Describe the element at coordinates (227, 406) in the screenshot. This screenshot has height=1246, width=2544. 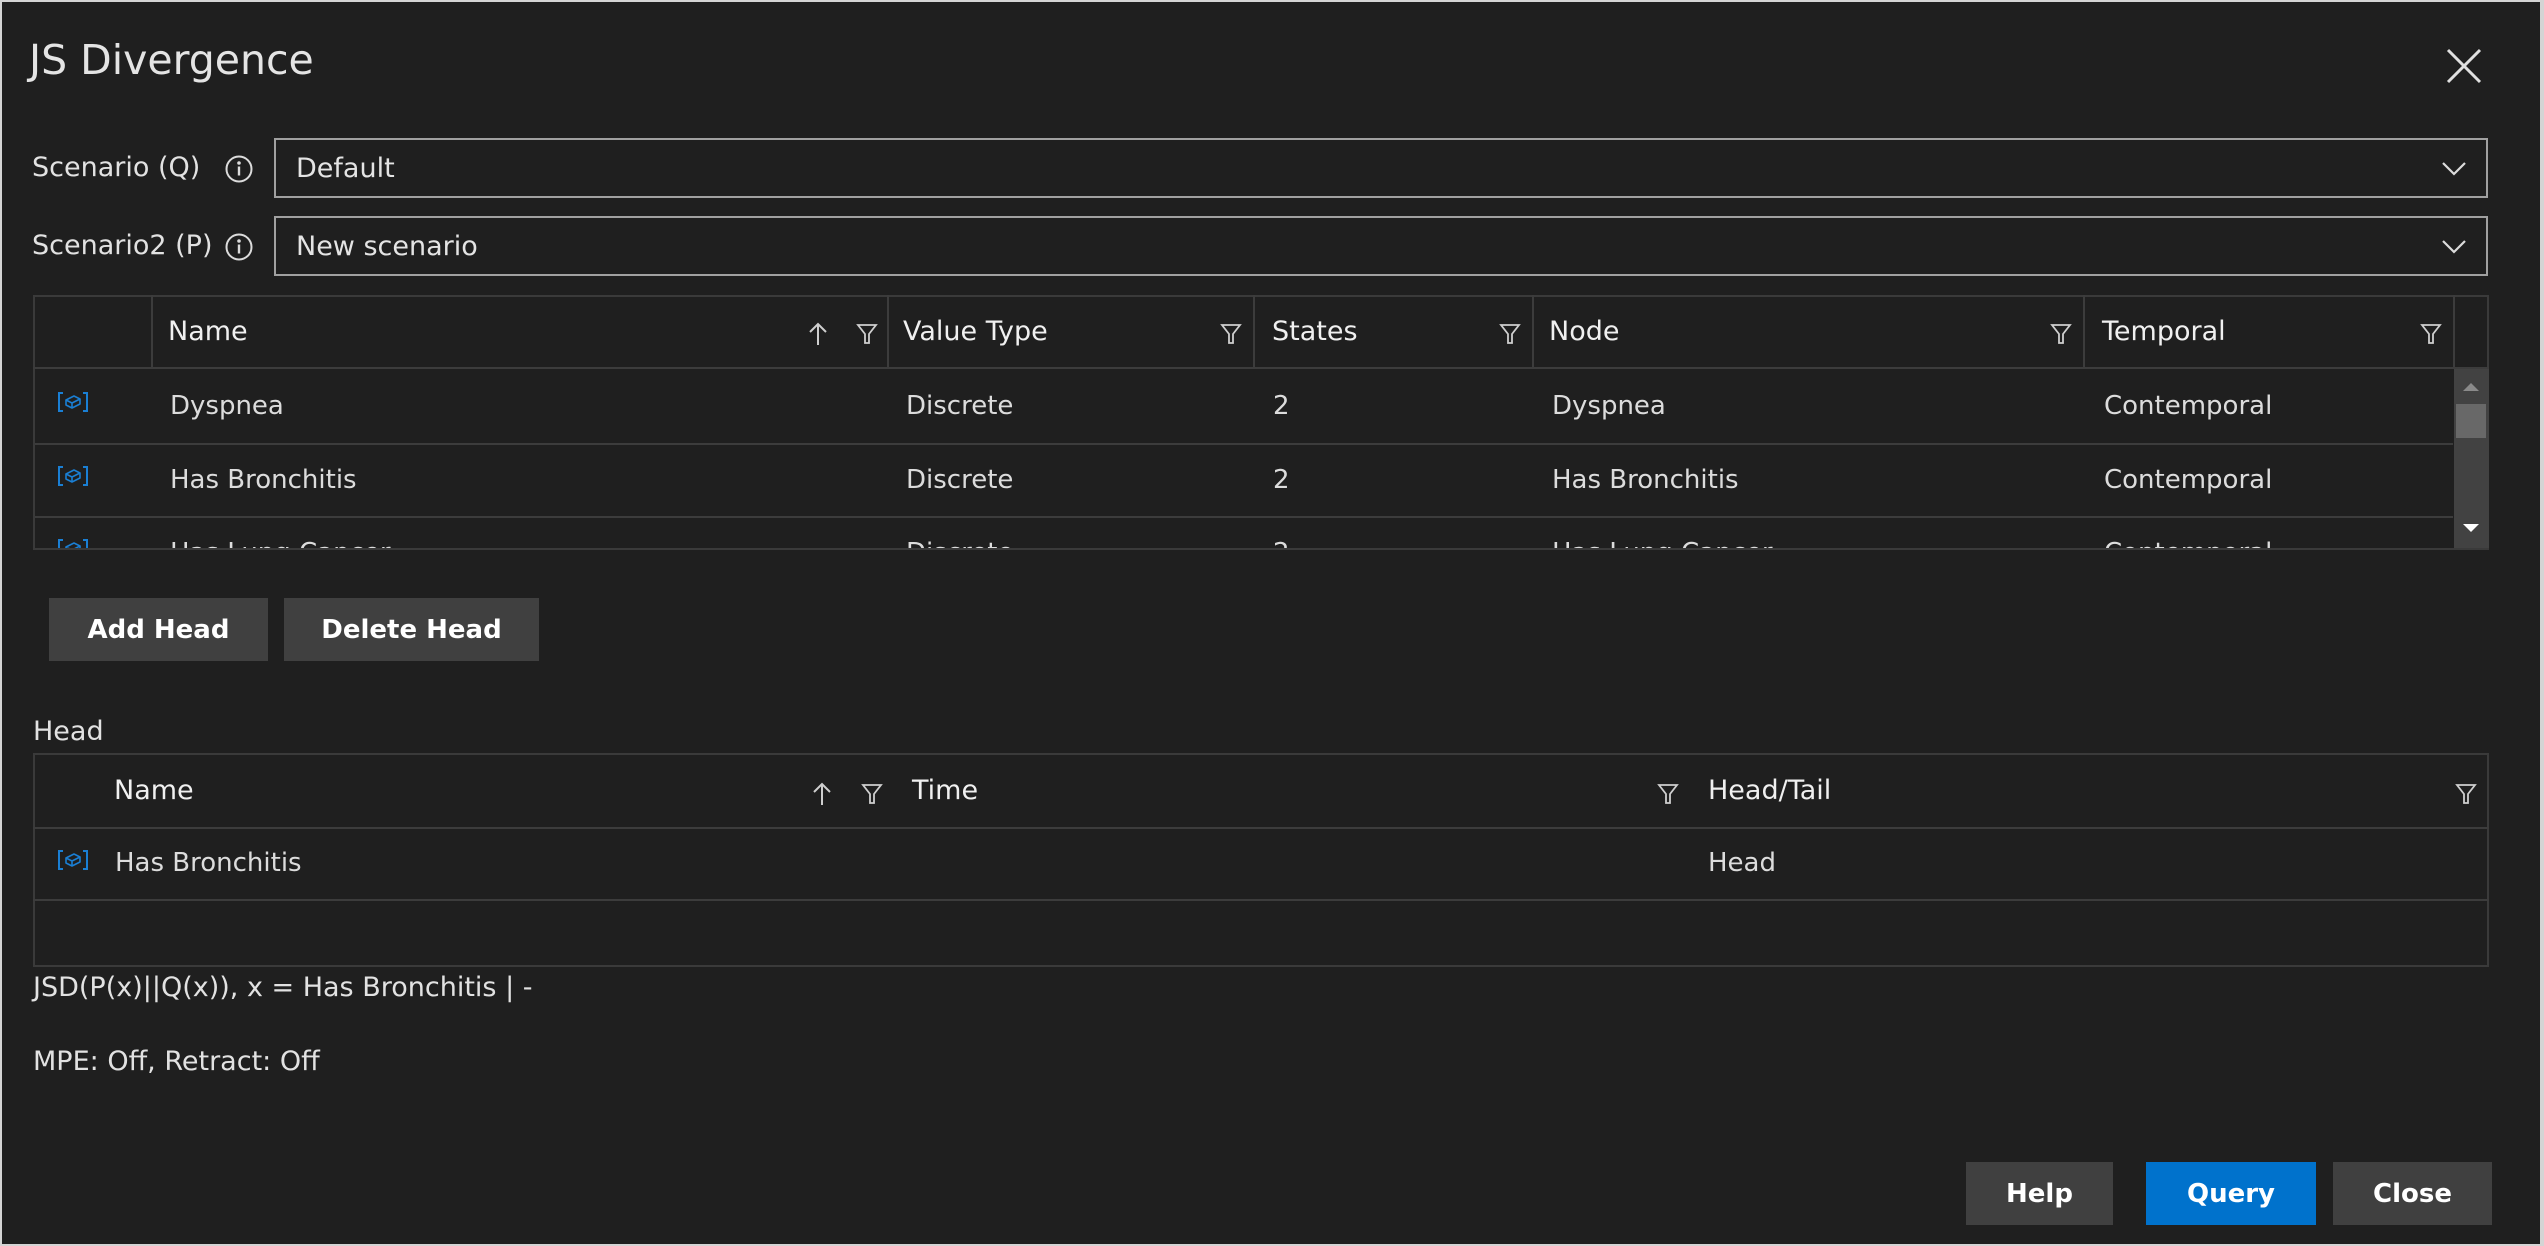
I see `cell-name: Dyspnea` at that location.